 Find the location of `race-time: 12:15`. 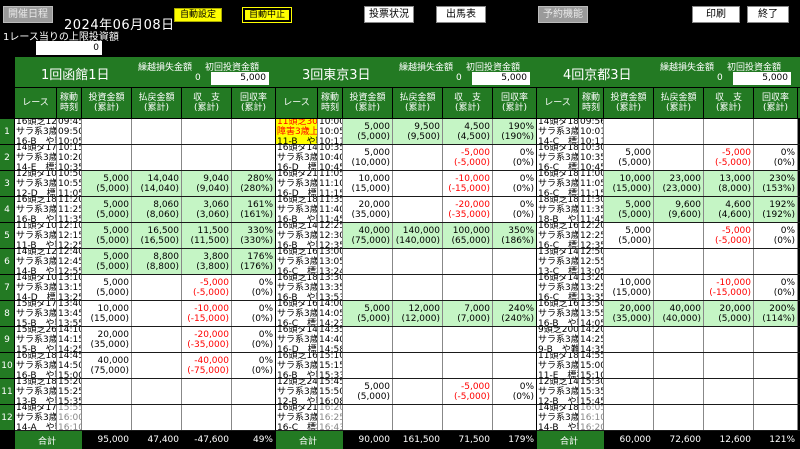

race-time: 12:15 is located at coordinates (70, 235).